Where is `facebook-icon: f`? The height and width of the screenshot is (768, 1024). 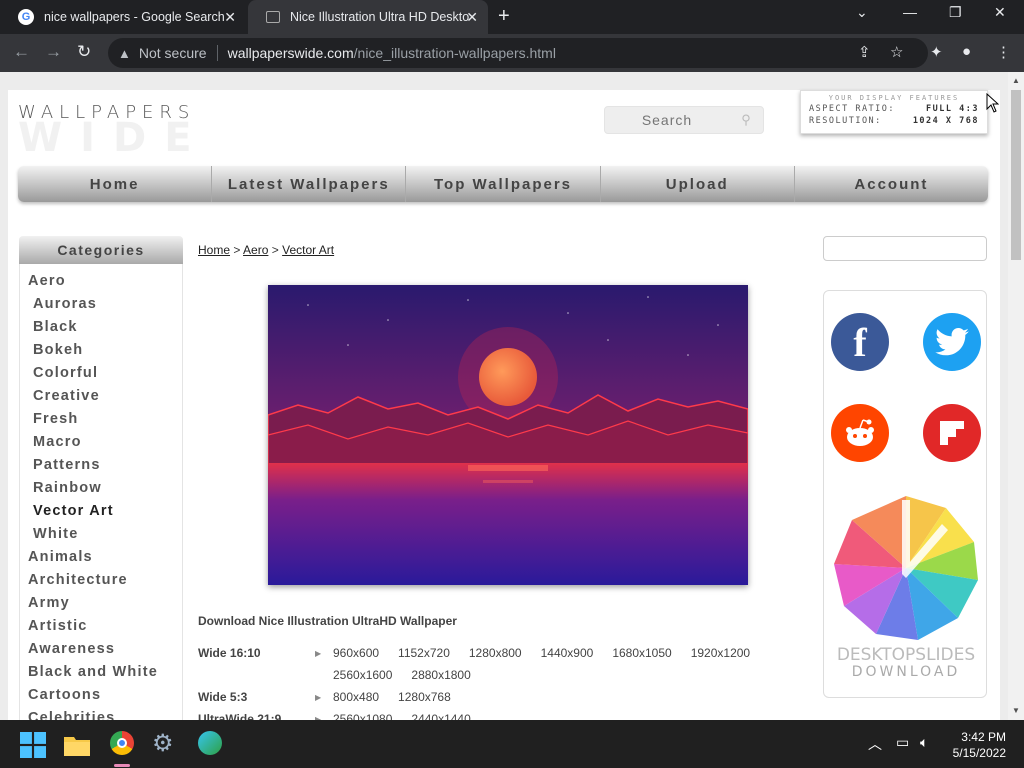 facebook-icon: f is located at coordinates (860, 342).